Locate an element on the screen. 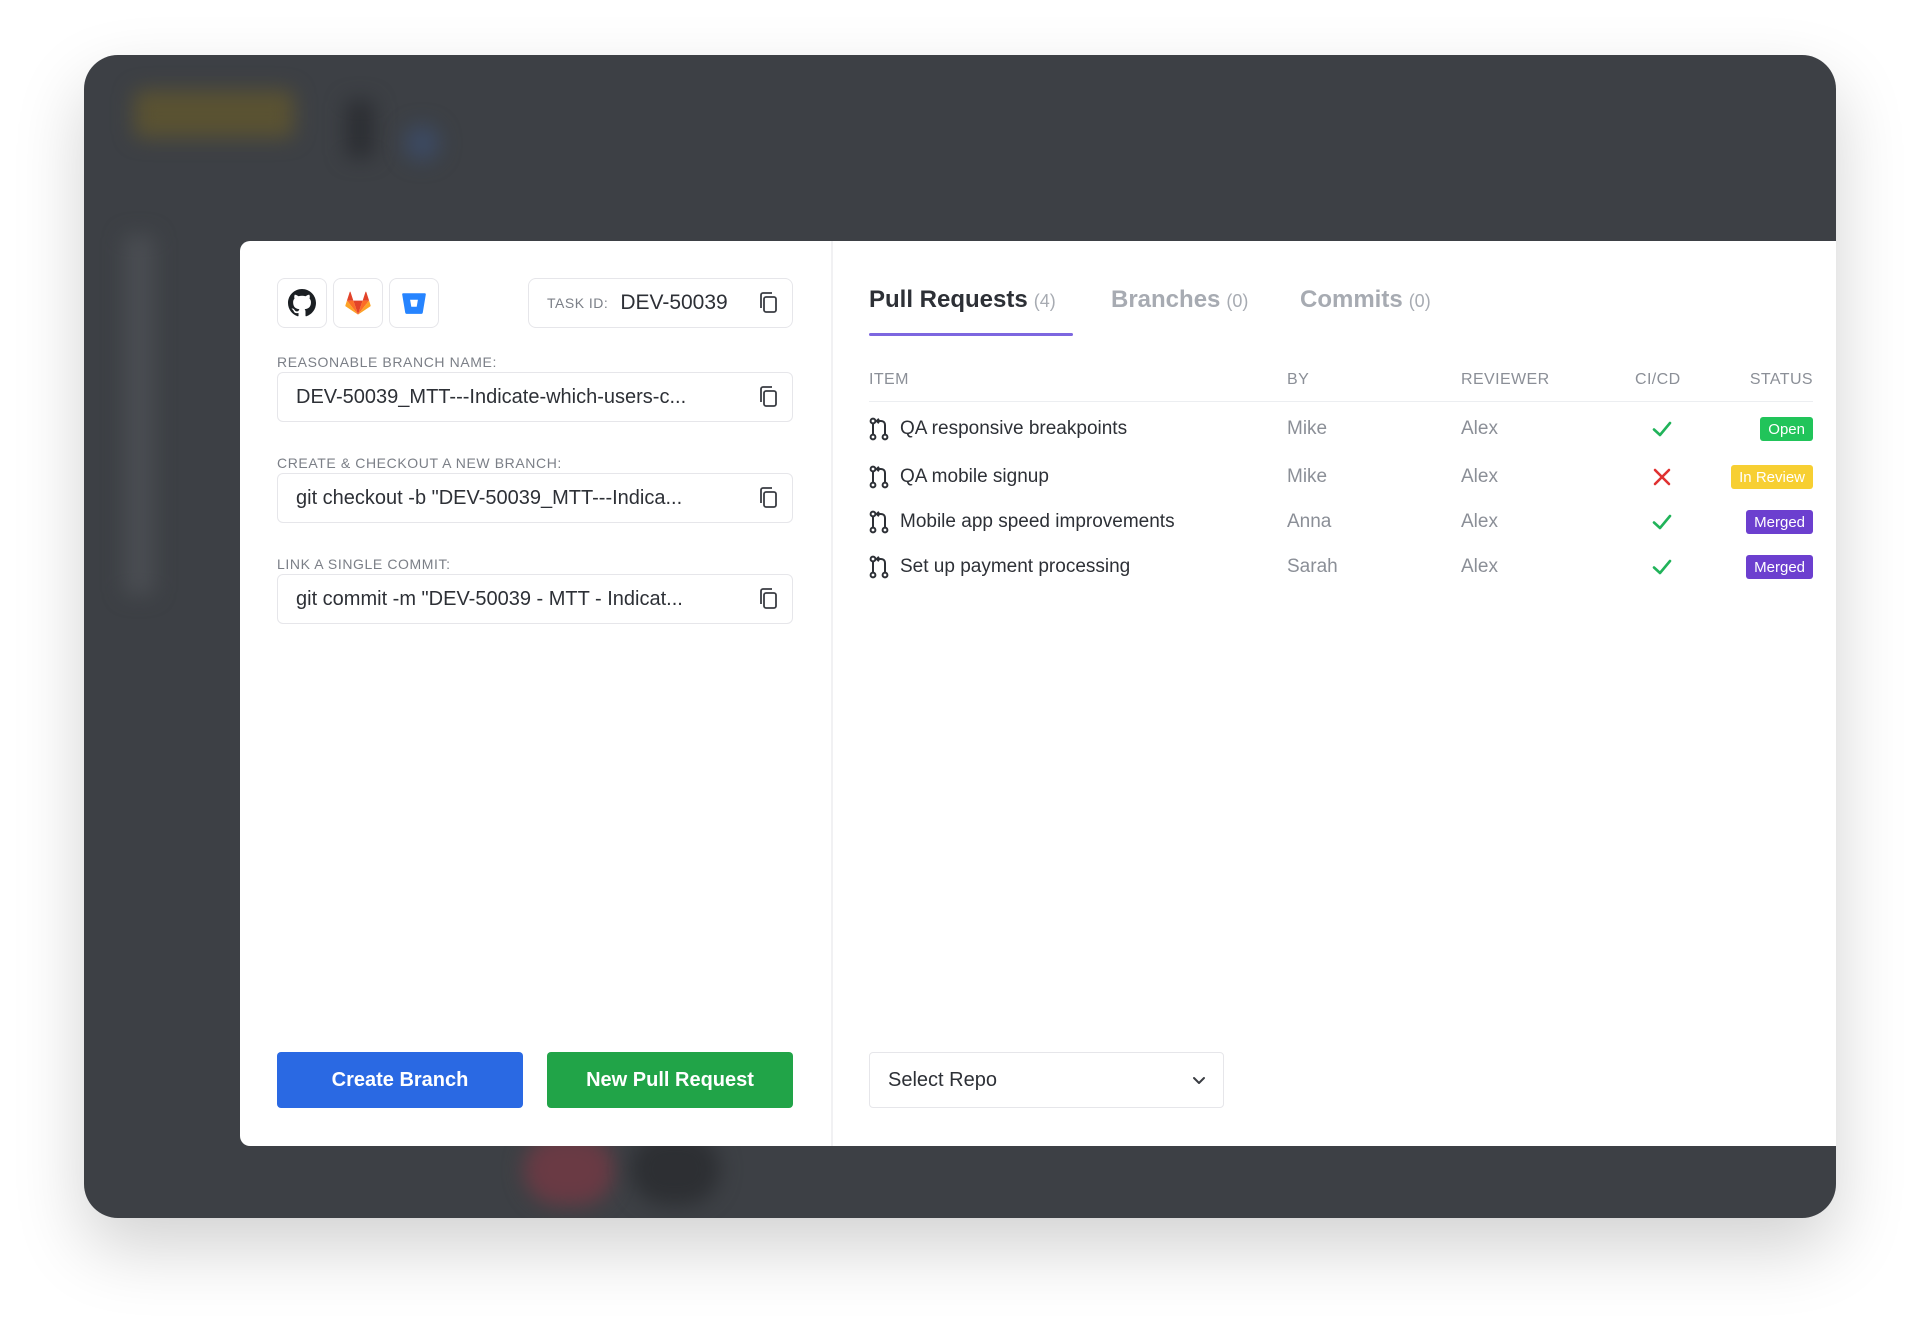  tab-pull-requests-label: Pull Requests is located at coordinates (948, 299).